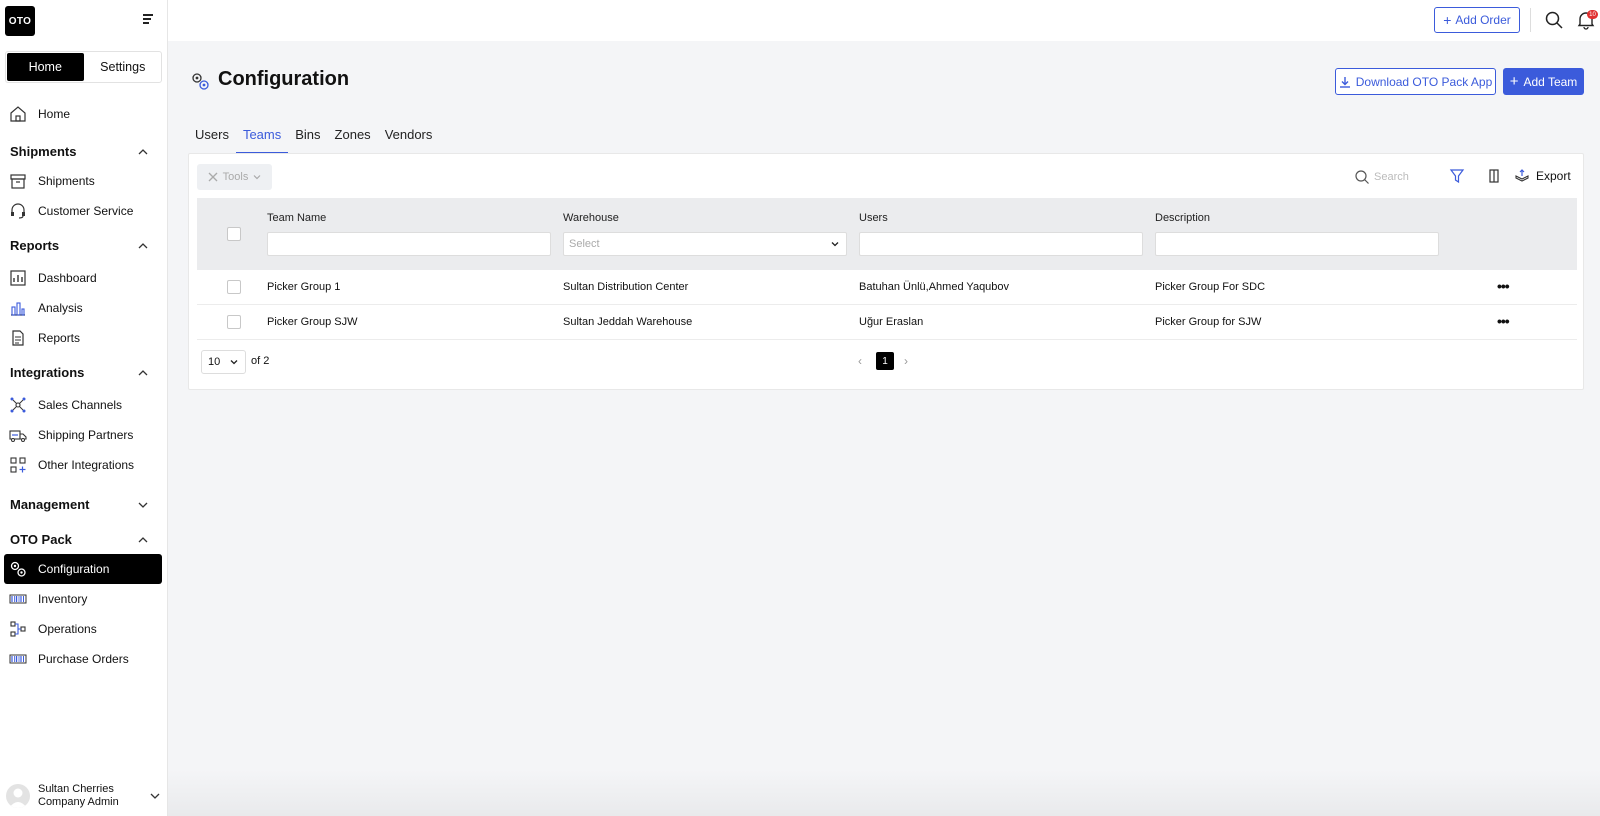 This screenshot has height=816, width=1600. Describe the element at coordinates (860, 361) in the screenshot. I see `chevron-left-icon: ‹` at that location.